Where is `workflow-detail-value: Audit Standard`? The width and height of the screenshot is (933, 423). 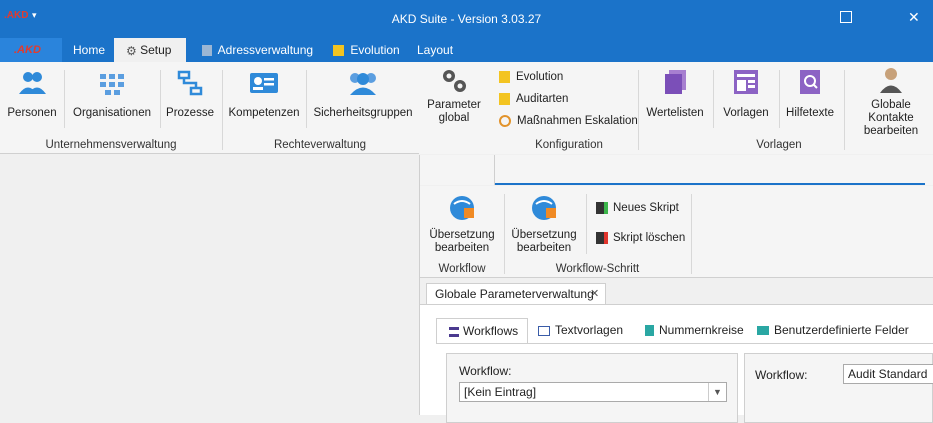
workflow-detail-value: Audit Standard is located at coordinates (888, 374).